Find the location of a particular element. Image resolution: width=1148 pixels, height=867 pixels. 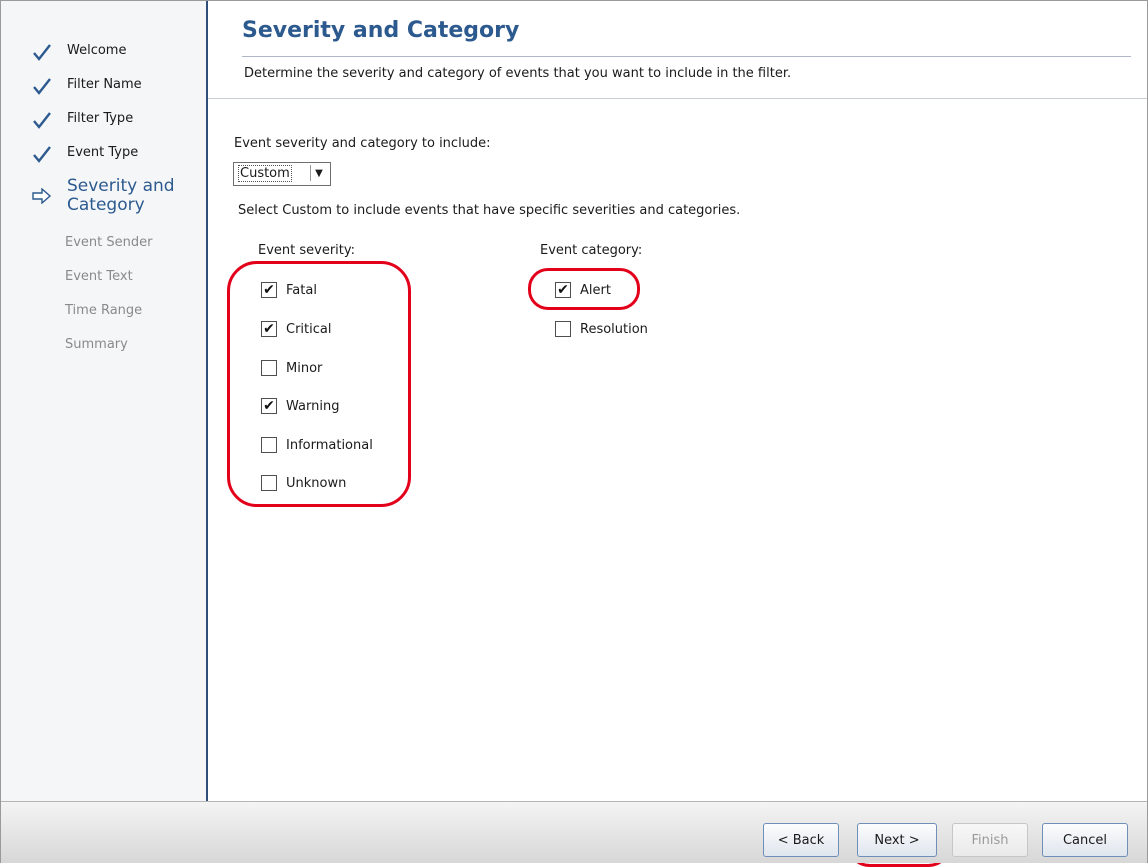

step-filter-type: Filter Type is located at coordinates (103, 120).